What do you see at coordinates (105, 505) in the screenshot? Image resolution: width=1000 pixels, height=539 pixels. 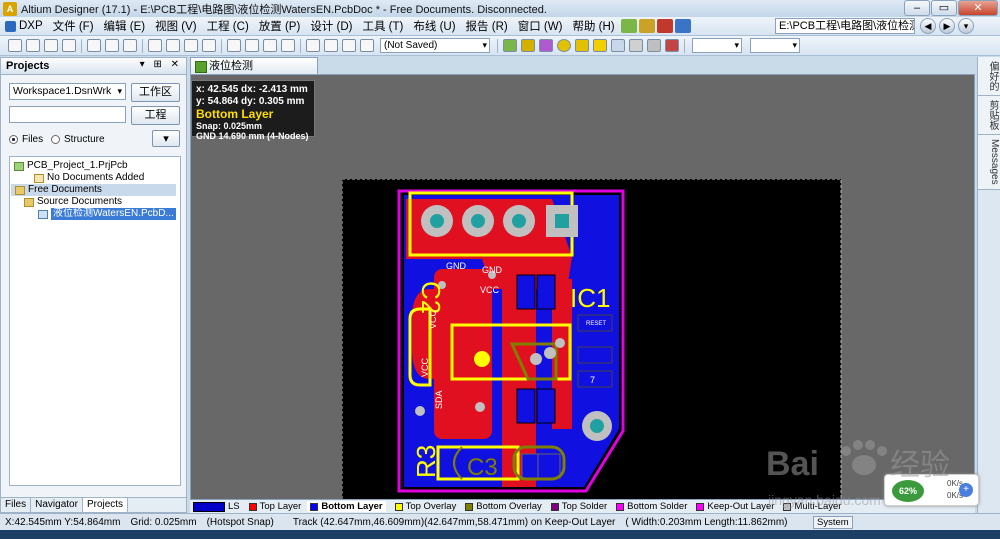 I see `tab-projects: Projects` at bounding box center [105, 505].